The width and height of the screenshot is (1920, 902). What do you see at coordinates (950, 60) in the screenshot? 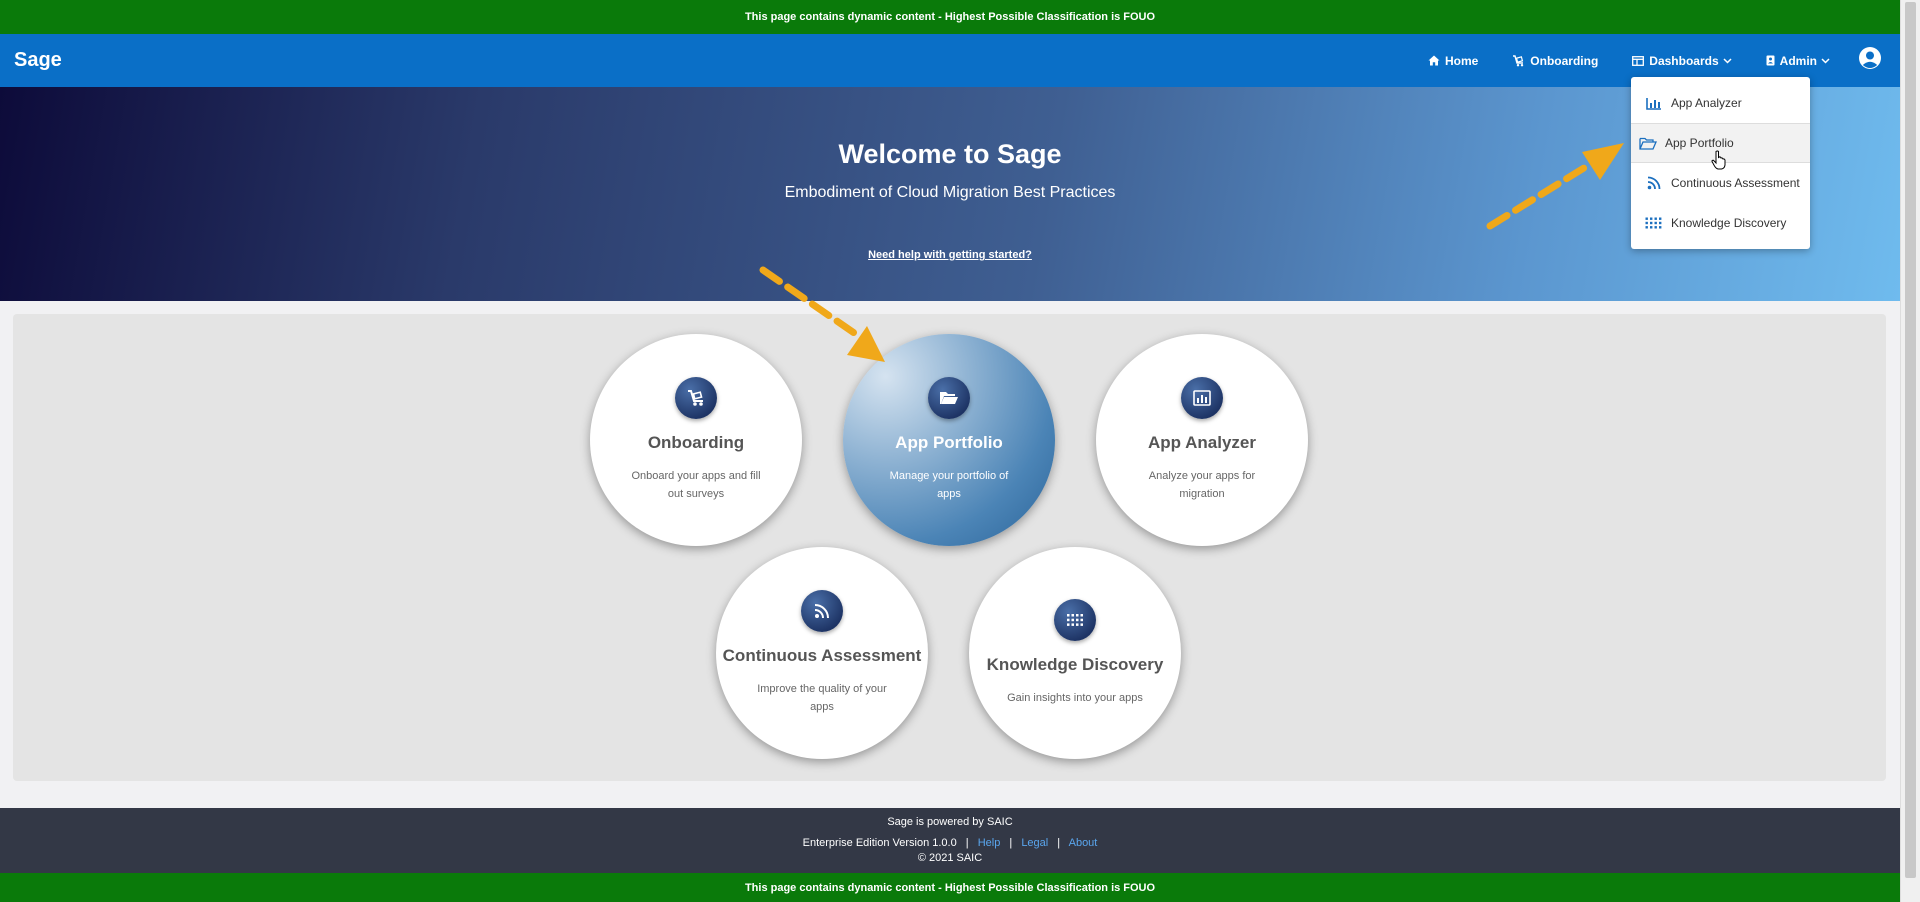
I see `navbar: Sage Home Onboarding Dashboards Admin` at bounding box center [950, 60].